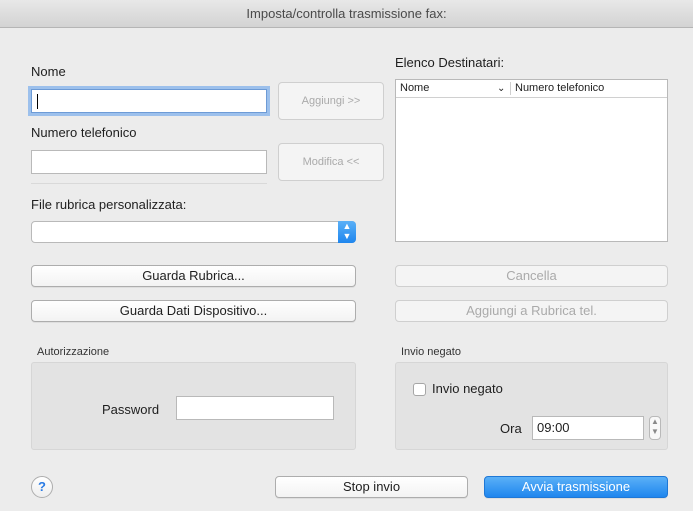 This screenshot has width=693, height=511. I want to click on column-header-name: Nome, so click(414, 88).